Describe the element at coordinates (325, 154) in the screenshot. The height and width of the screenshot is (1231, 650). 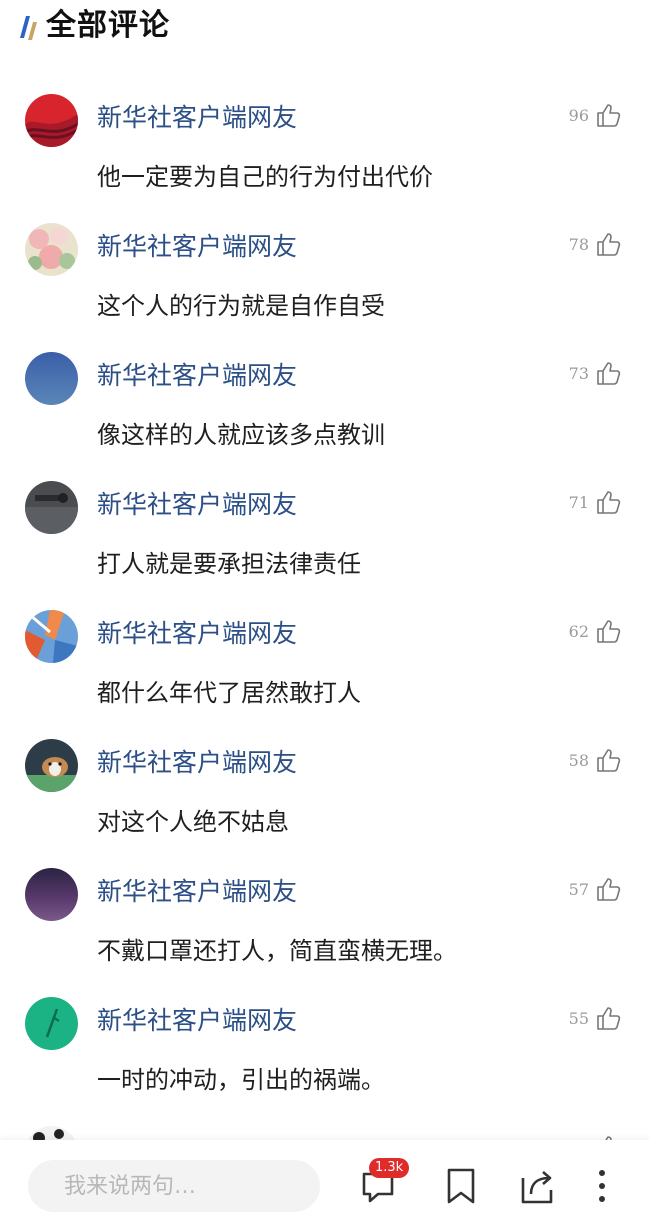
I see `comment-item: 新华社客户端网友 96 他一定要为自己的行为付出代价` at that location.